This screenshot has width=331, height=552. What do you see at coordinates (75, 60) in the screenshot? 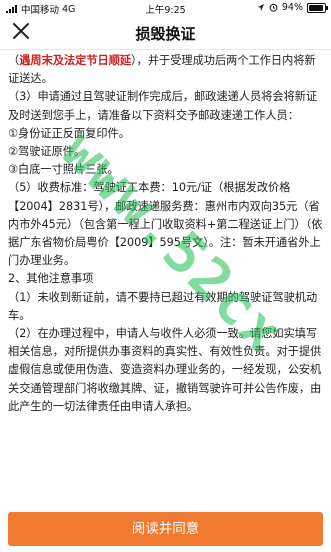
I see `highlight-text: 遇周末及法定节日顺延` at bounding box center [75, 60].